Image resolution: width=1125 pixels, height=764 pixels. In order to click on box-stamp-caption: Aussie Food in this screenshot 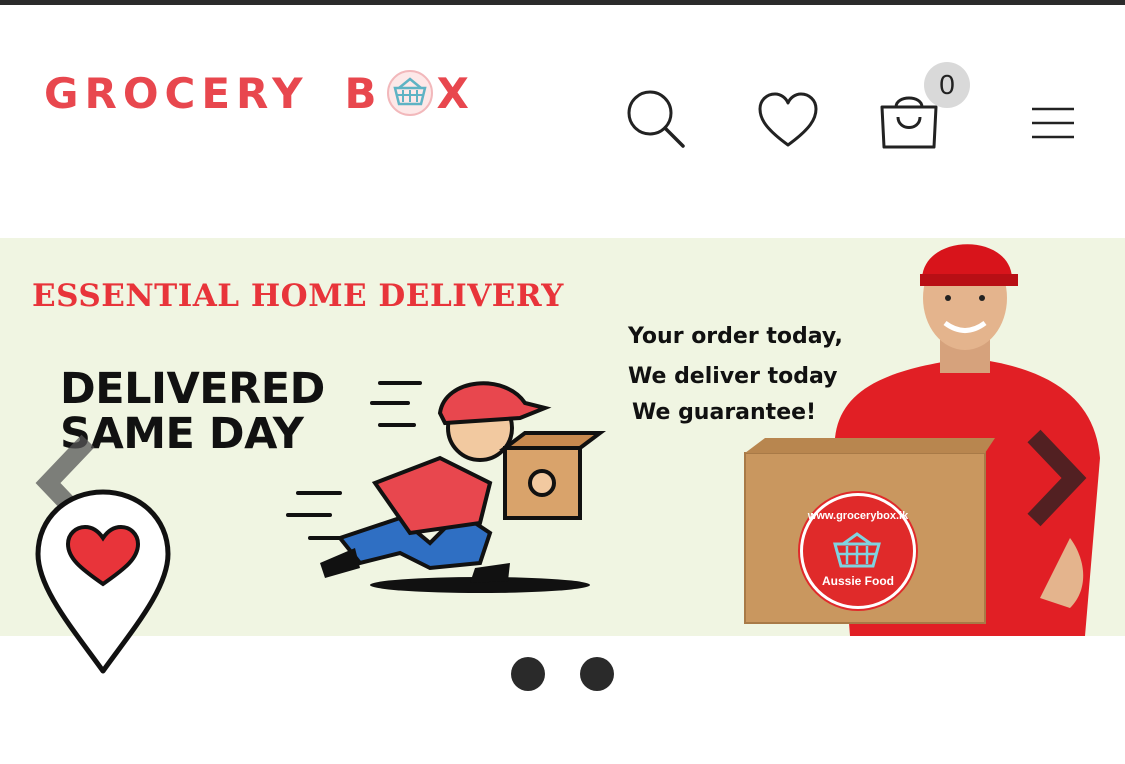, I will do `click(857, 581)`.